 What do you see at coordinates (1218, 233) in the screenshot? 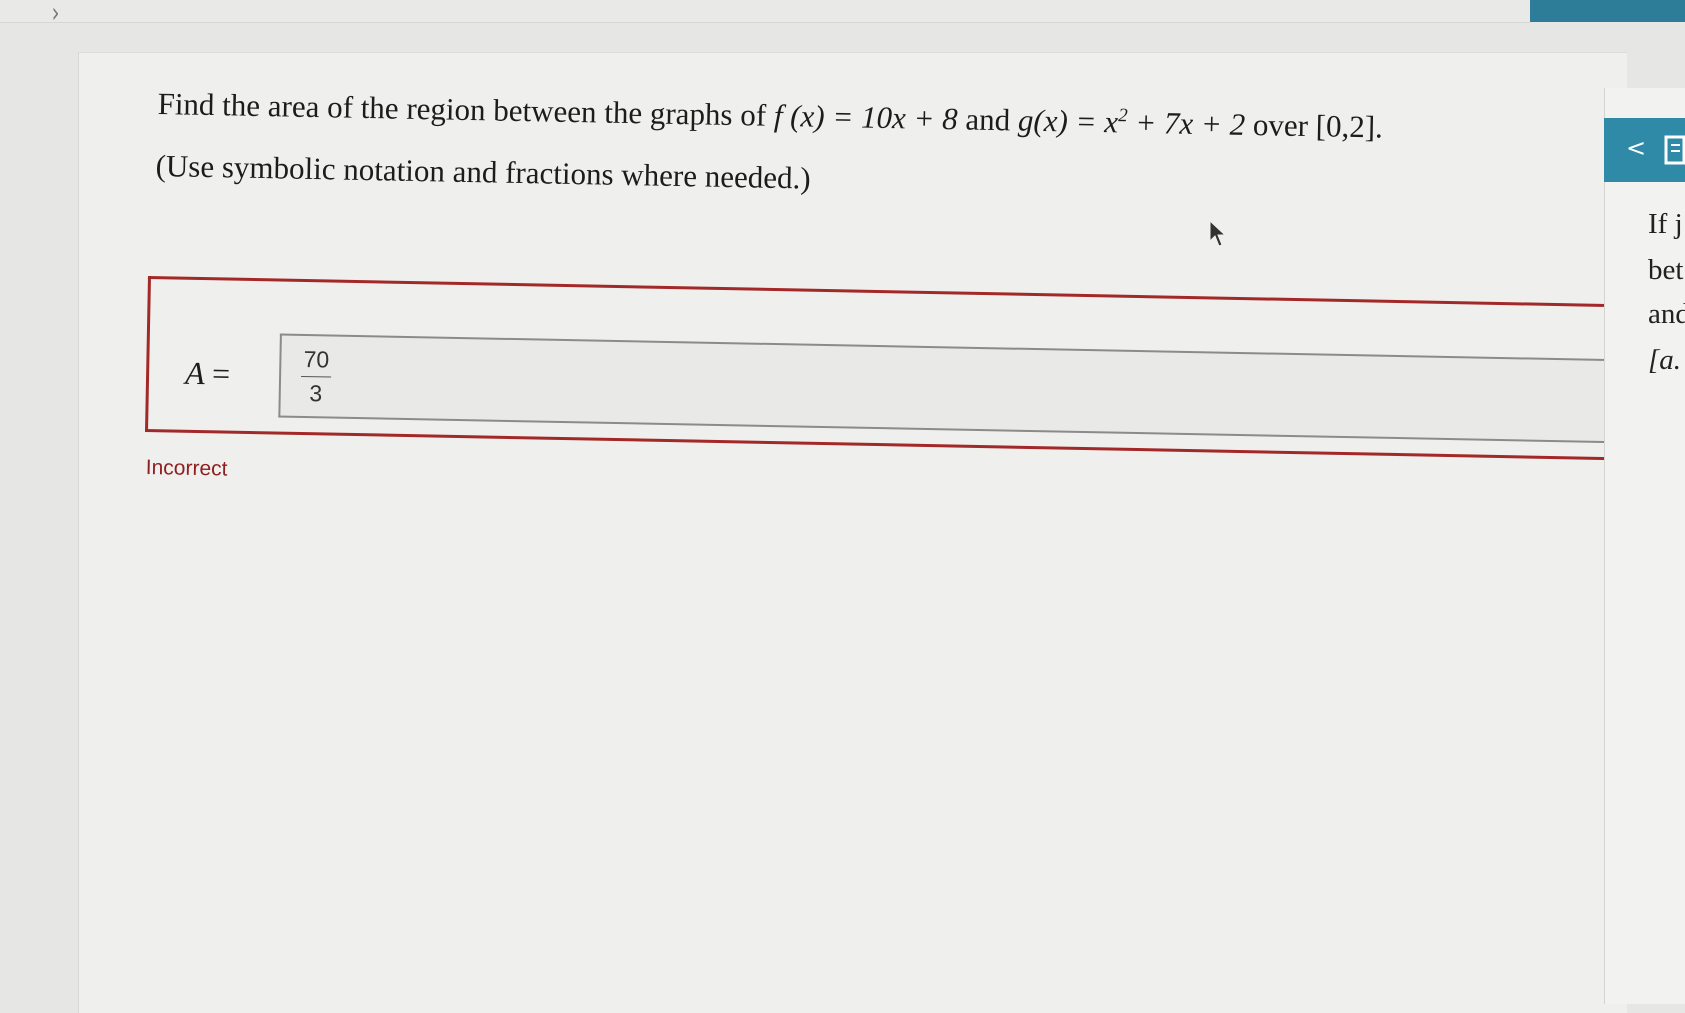
I see `mouse-cursor-icon` at bounding box center [1218, 233].